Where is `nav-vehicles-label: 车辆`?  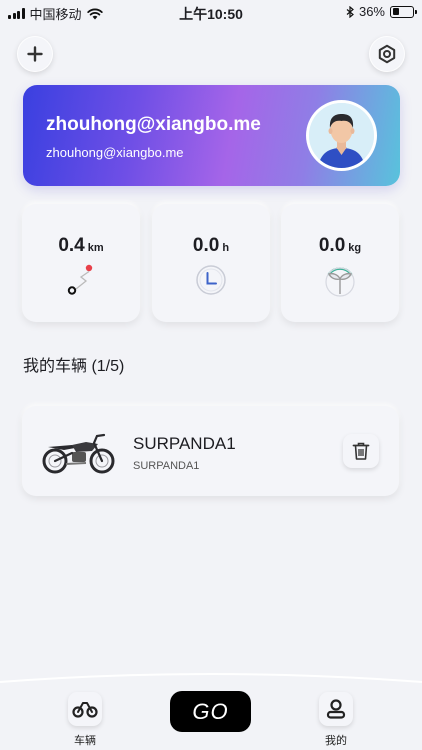
nav-vehicles-label: 车辆 is located at coordinates (85, 741).